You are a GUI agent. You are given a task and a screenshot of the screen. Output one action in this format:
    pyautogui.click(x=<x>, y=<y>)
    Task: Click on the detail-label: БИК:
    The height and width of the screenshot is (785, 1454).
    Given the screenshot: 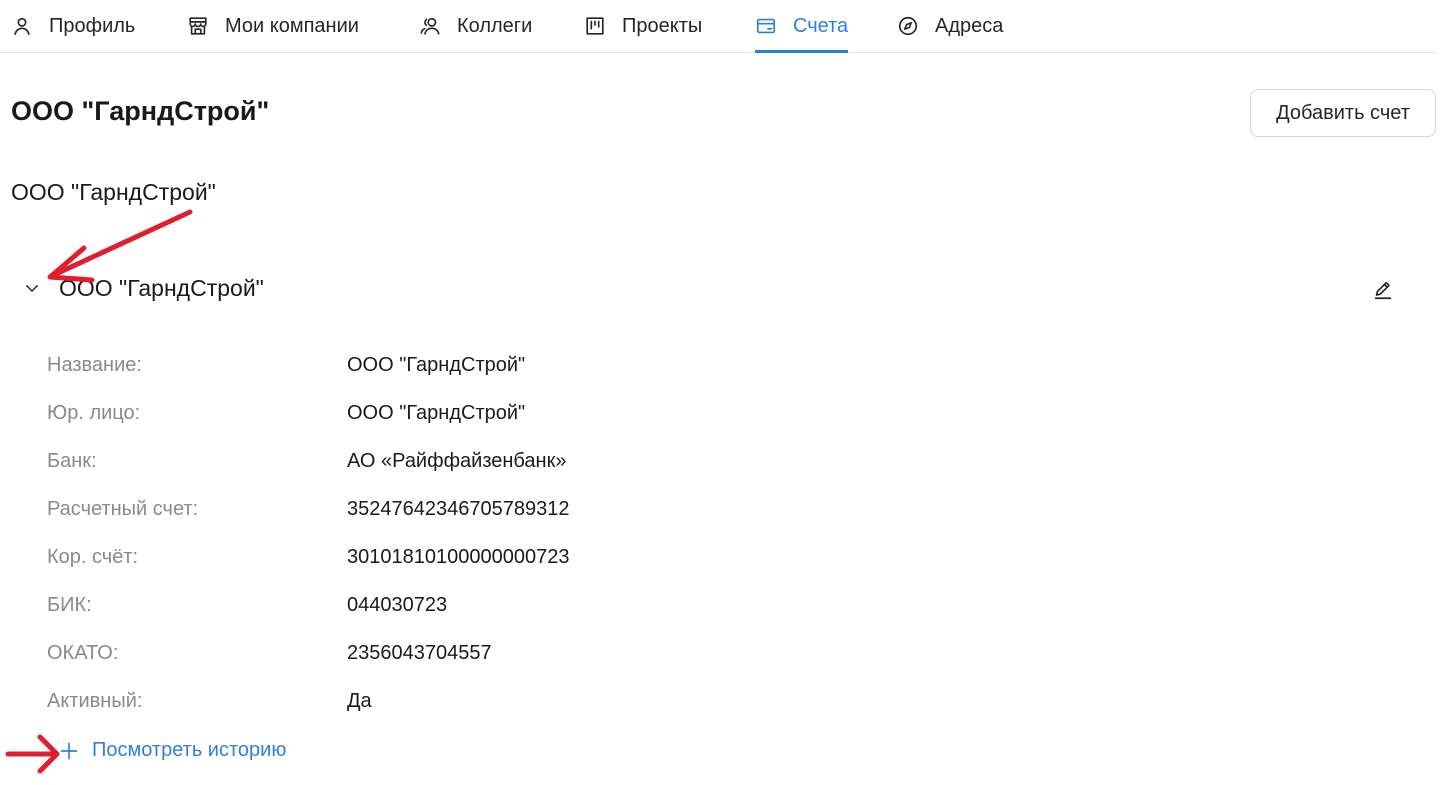 What is the action you would take?
    pyautogui.click(x=69, y=605)
    